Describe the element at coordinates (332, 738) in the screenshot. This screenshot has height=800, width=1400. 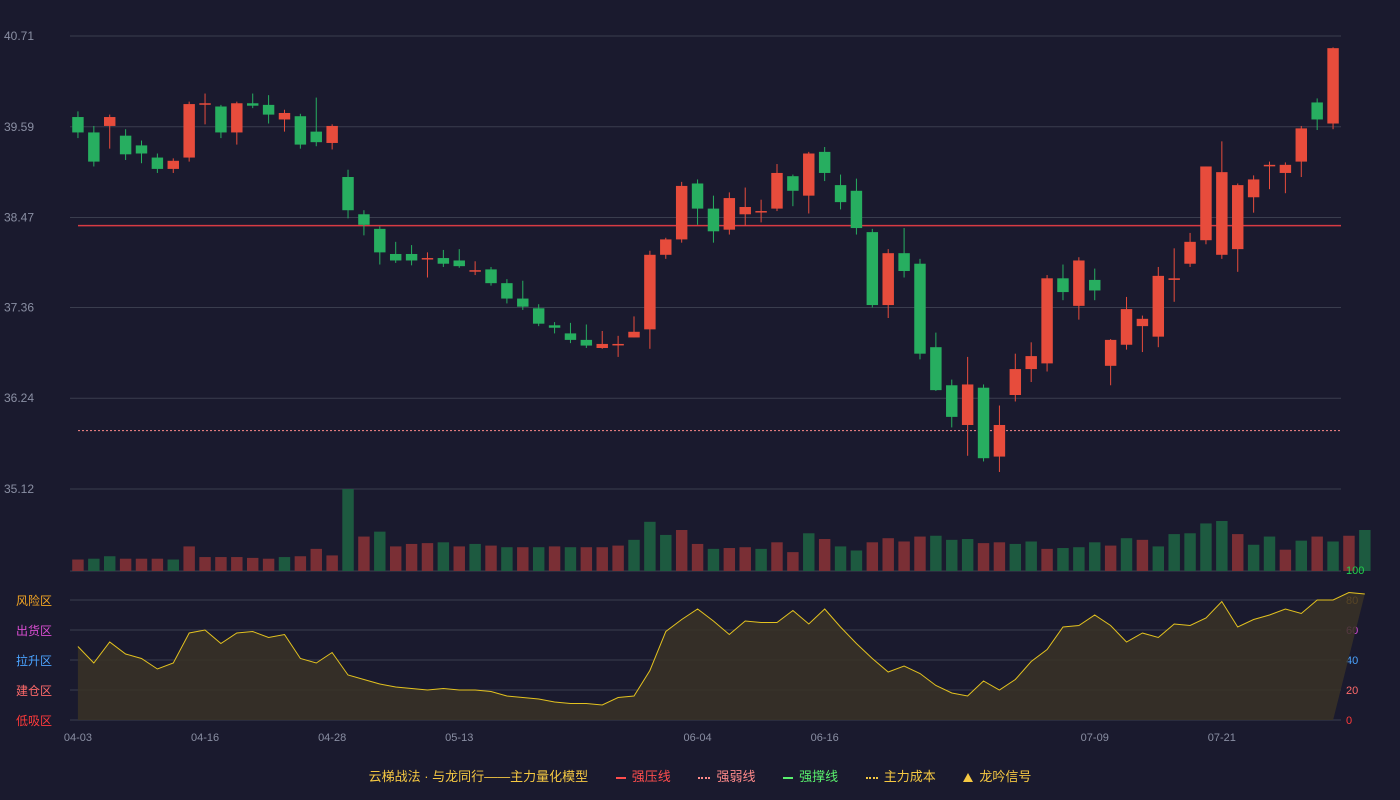
I see `x-tick-label: 04-28` at that location.